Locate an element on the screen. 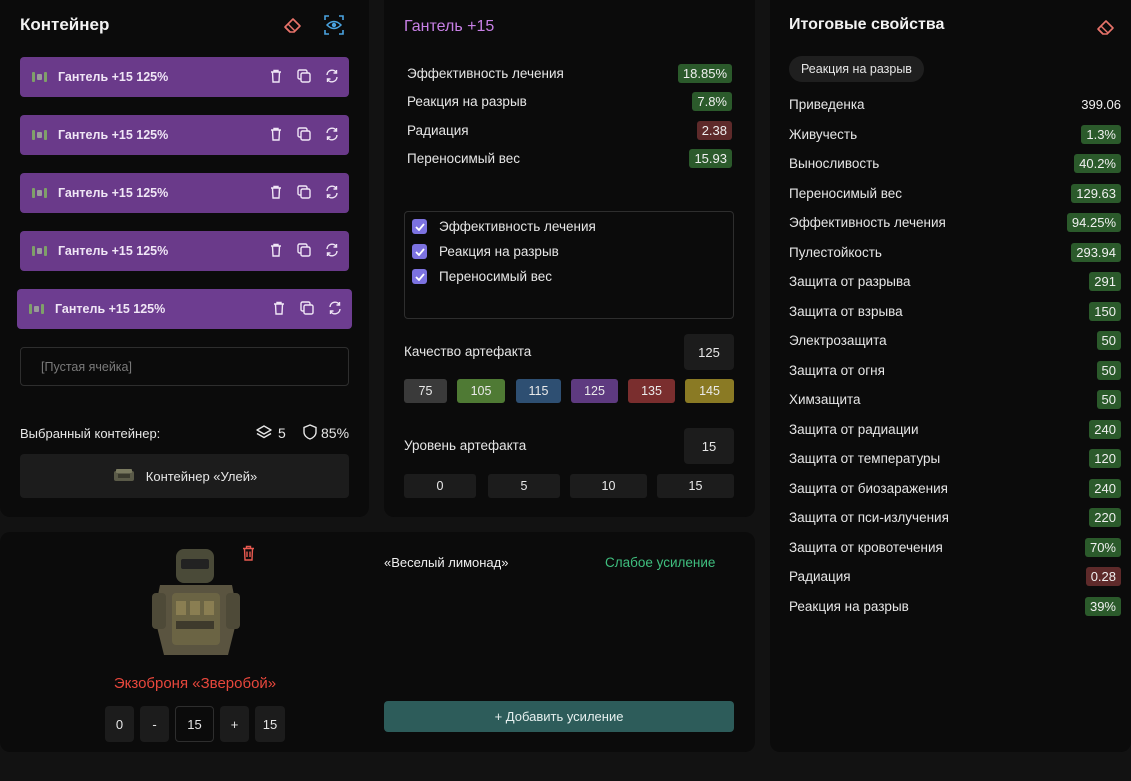 This screenshot has width=1131, height=781. stat-name: Радиация is located at coordinates (438, 130).